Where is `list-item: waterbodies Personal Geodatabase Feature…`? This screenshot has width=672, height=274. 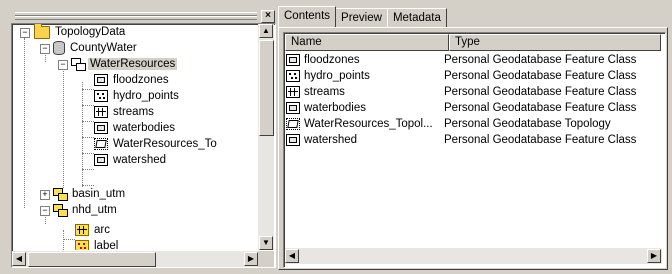 list-item: waterbodies Personal Geodatabase Feature… is located at coordinates (471, 108).